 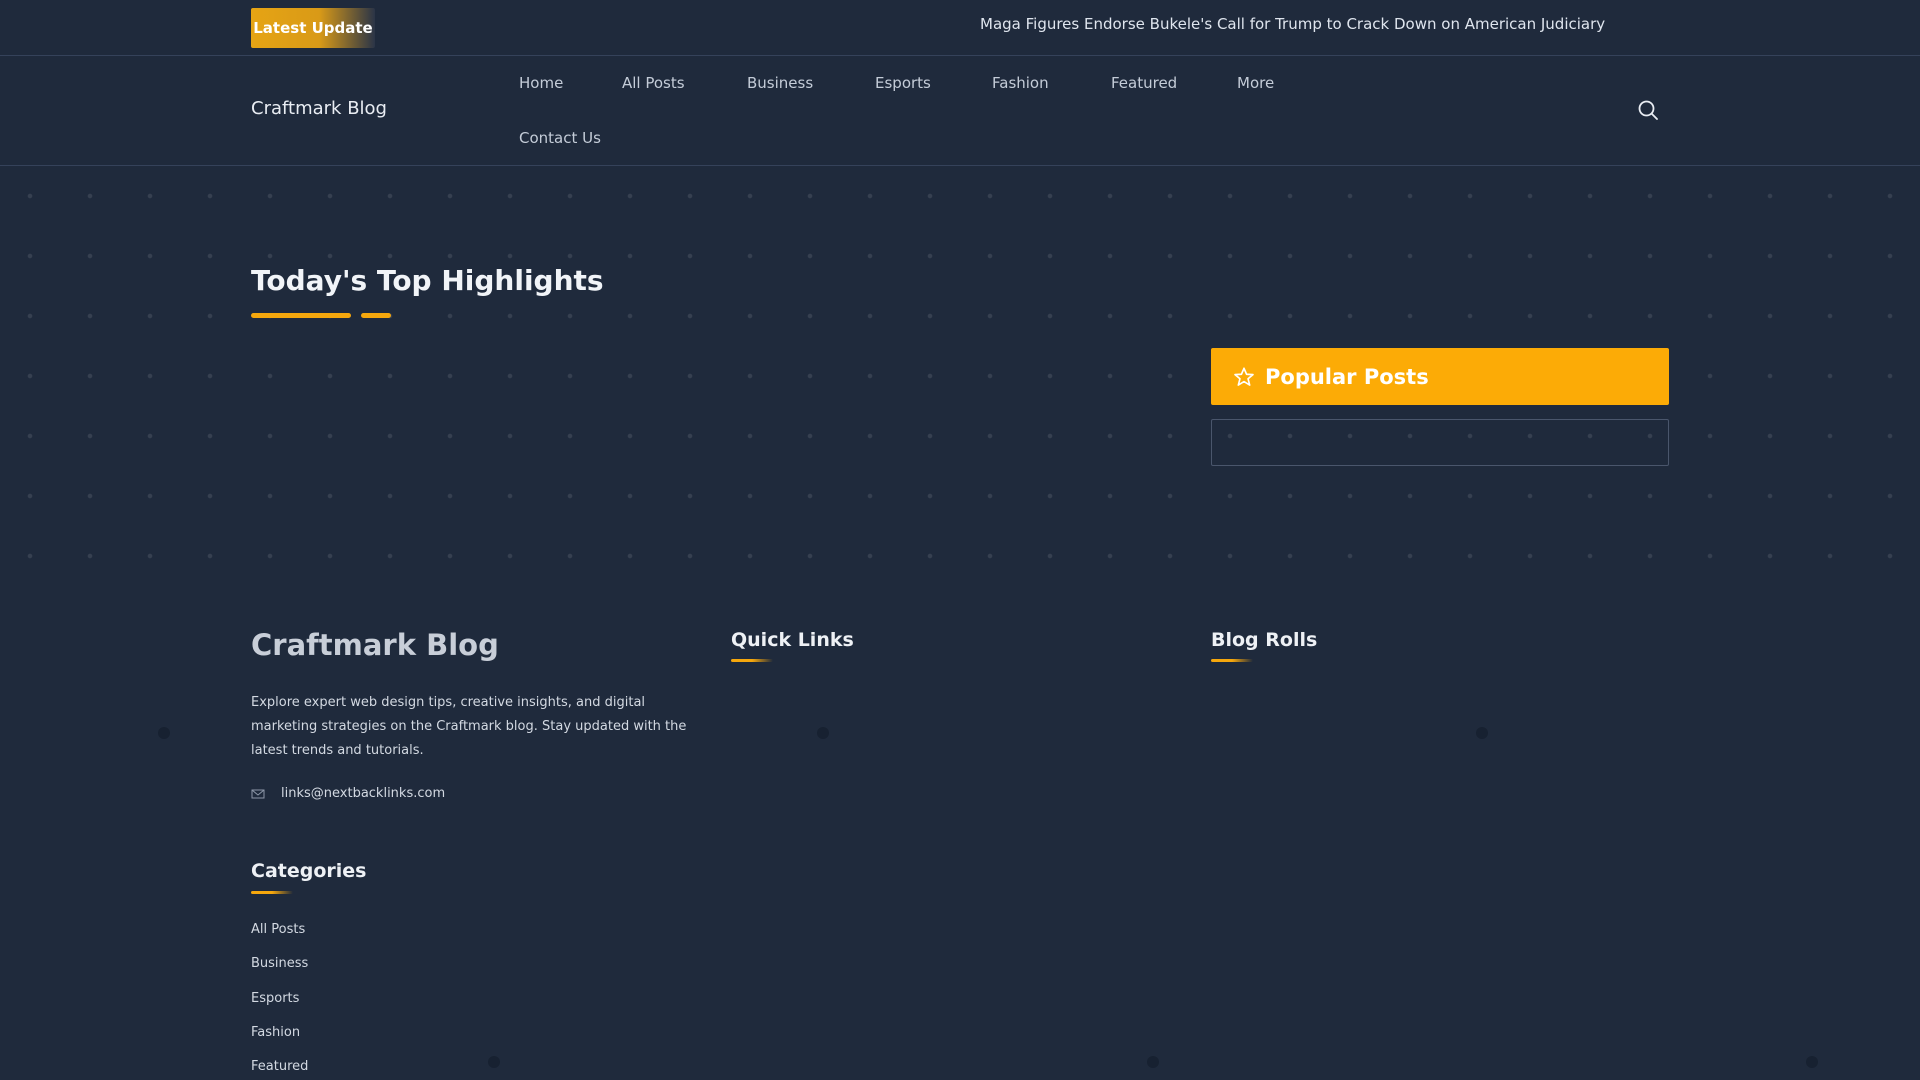 What do you see at coordinates (903, 83) in the screenshot?
I see `nav-item-esports: Esports` at bounding box center [903, 83].